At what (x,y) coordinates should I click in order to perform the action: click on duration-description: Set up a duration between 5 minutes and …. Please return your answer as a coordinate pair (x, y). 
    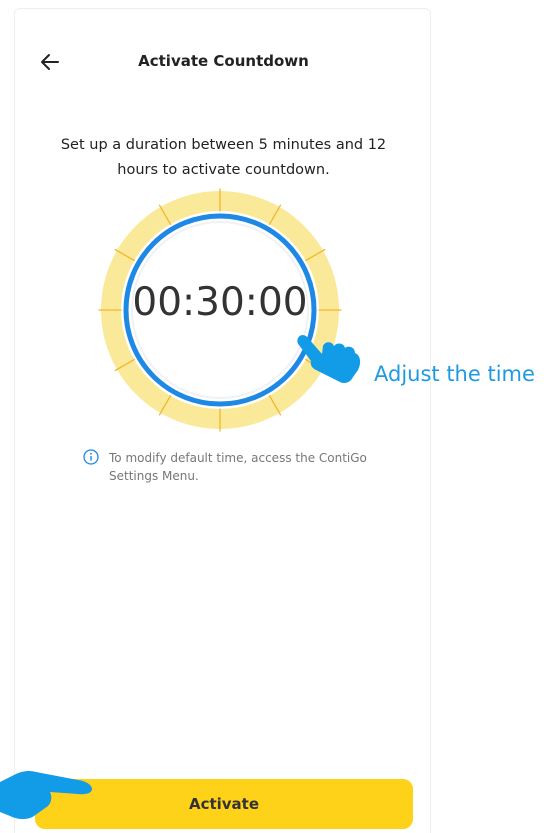
    Looking at the image, I should click on (223, 157).